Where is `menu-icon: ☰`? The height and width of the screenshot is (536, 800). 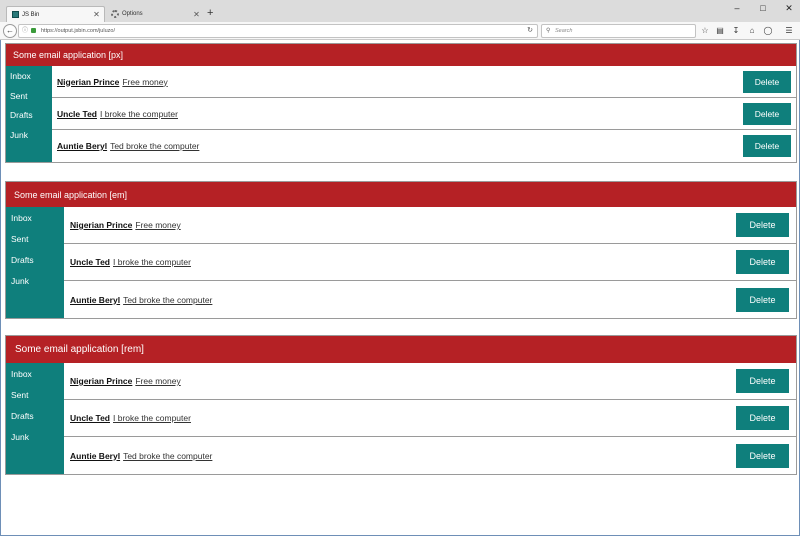
menu-icon: ☰ is located at coordinates (789, 31).